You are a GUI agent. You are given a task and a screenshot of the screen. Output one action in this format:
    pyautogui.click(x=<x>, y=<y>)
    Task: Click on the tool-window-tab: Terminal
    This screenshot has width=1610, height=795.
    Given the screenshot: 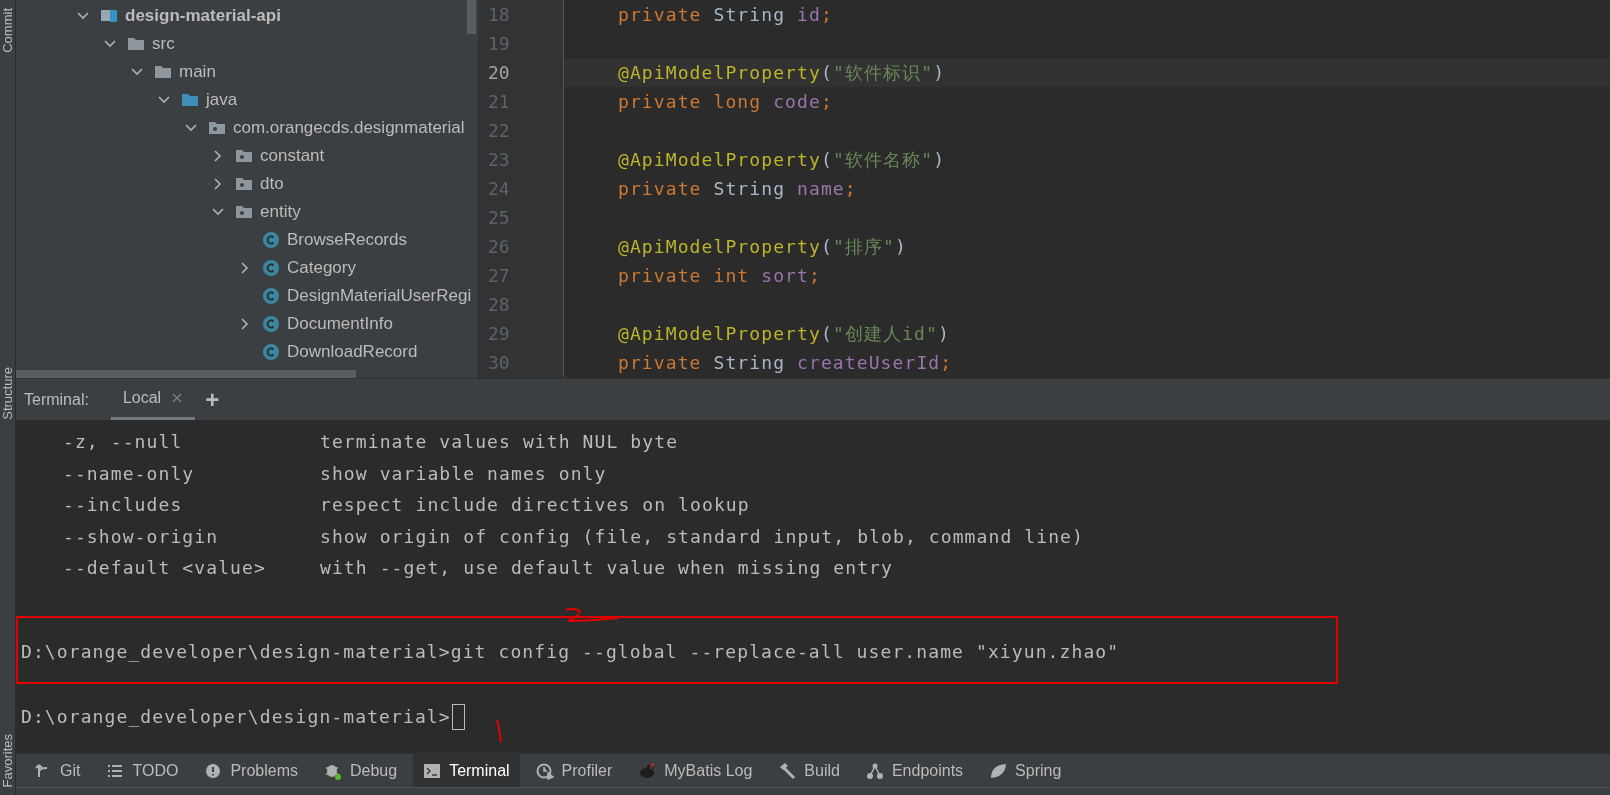 What is the action you would take?
    pyautogui.click(x=466, y=770)
    